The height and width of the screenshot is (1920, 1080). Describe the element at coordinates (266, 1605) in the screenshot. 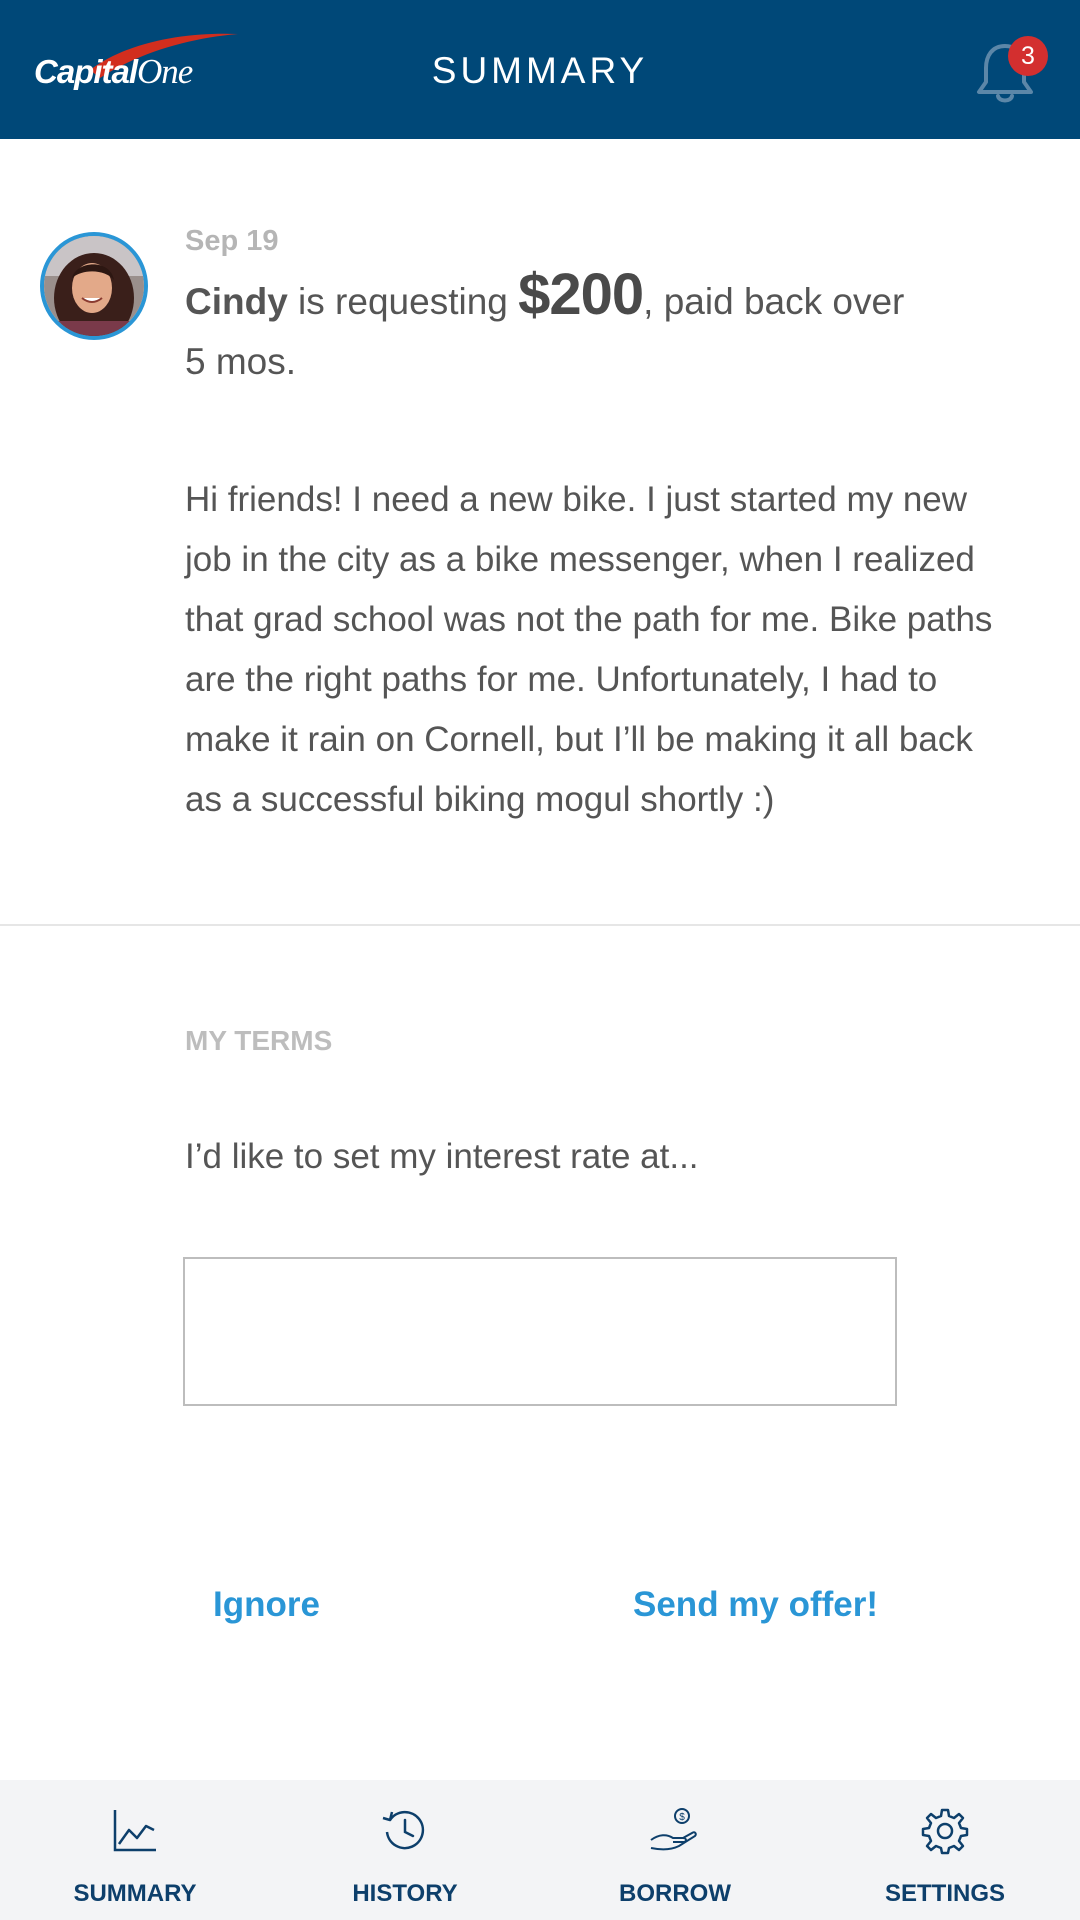

I see `ignore-button: Ignore` at that location.